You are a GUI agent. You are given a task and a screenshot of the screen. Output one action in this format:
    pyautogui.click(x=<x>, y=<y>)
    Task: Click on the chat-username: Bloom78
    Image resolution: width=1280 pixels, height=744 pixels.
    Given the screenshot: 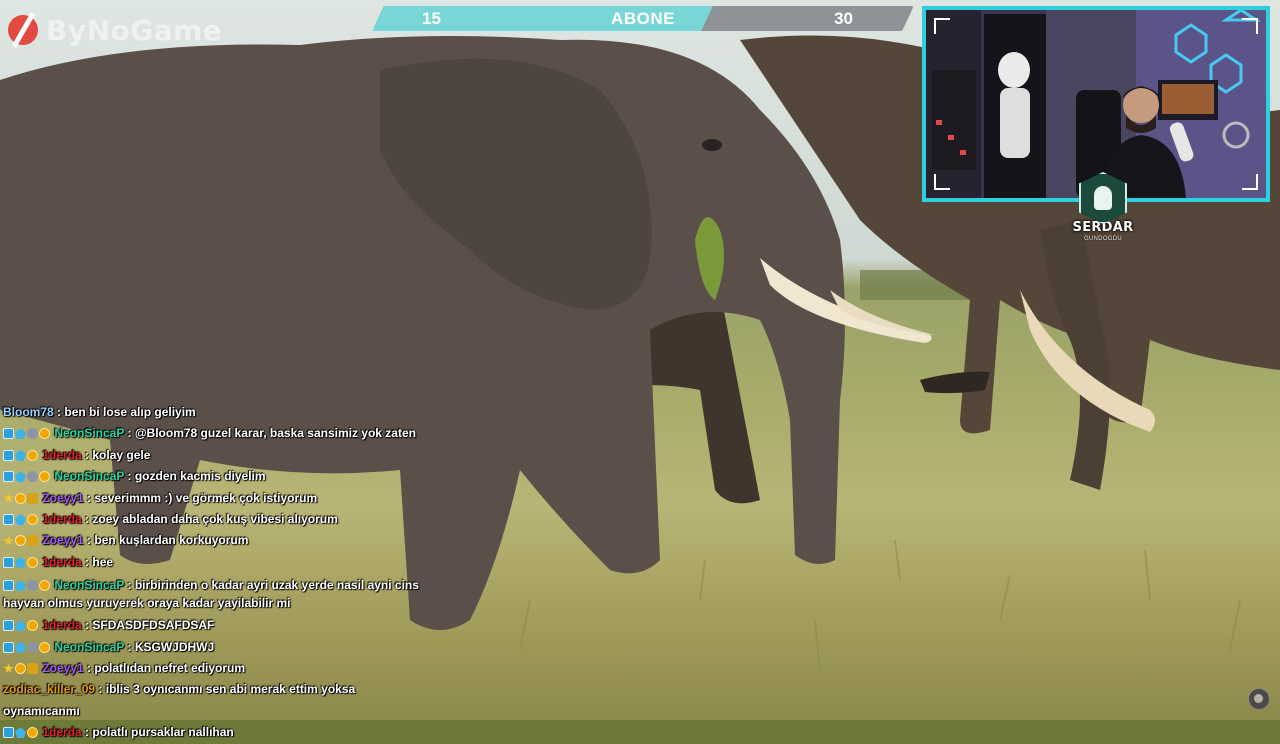 What is the action you would take?
    pyautogui.click(x=28, y=412)
    